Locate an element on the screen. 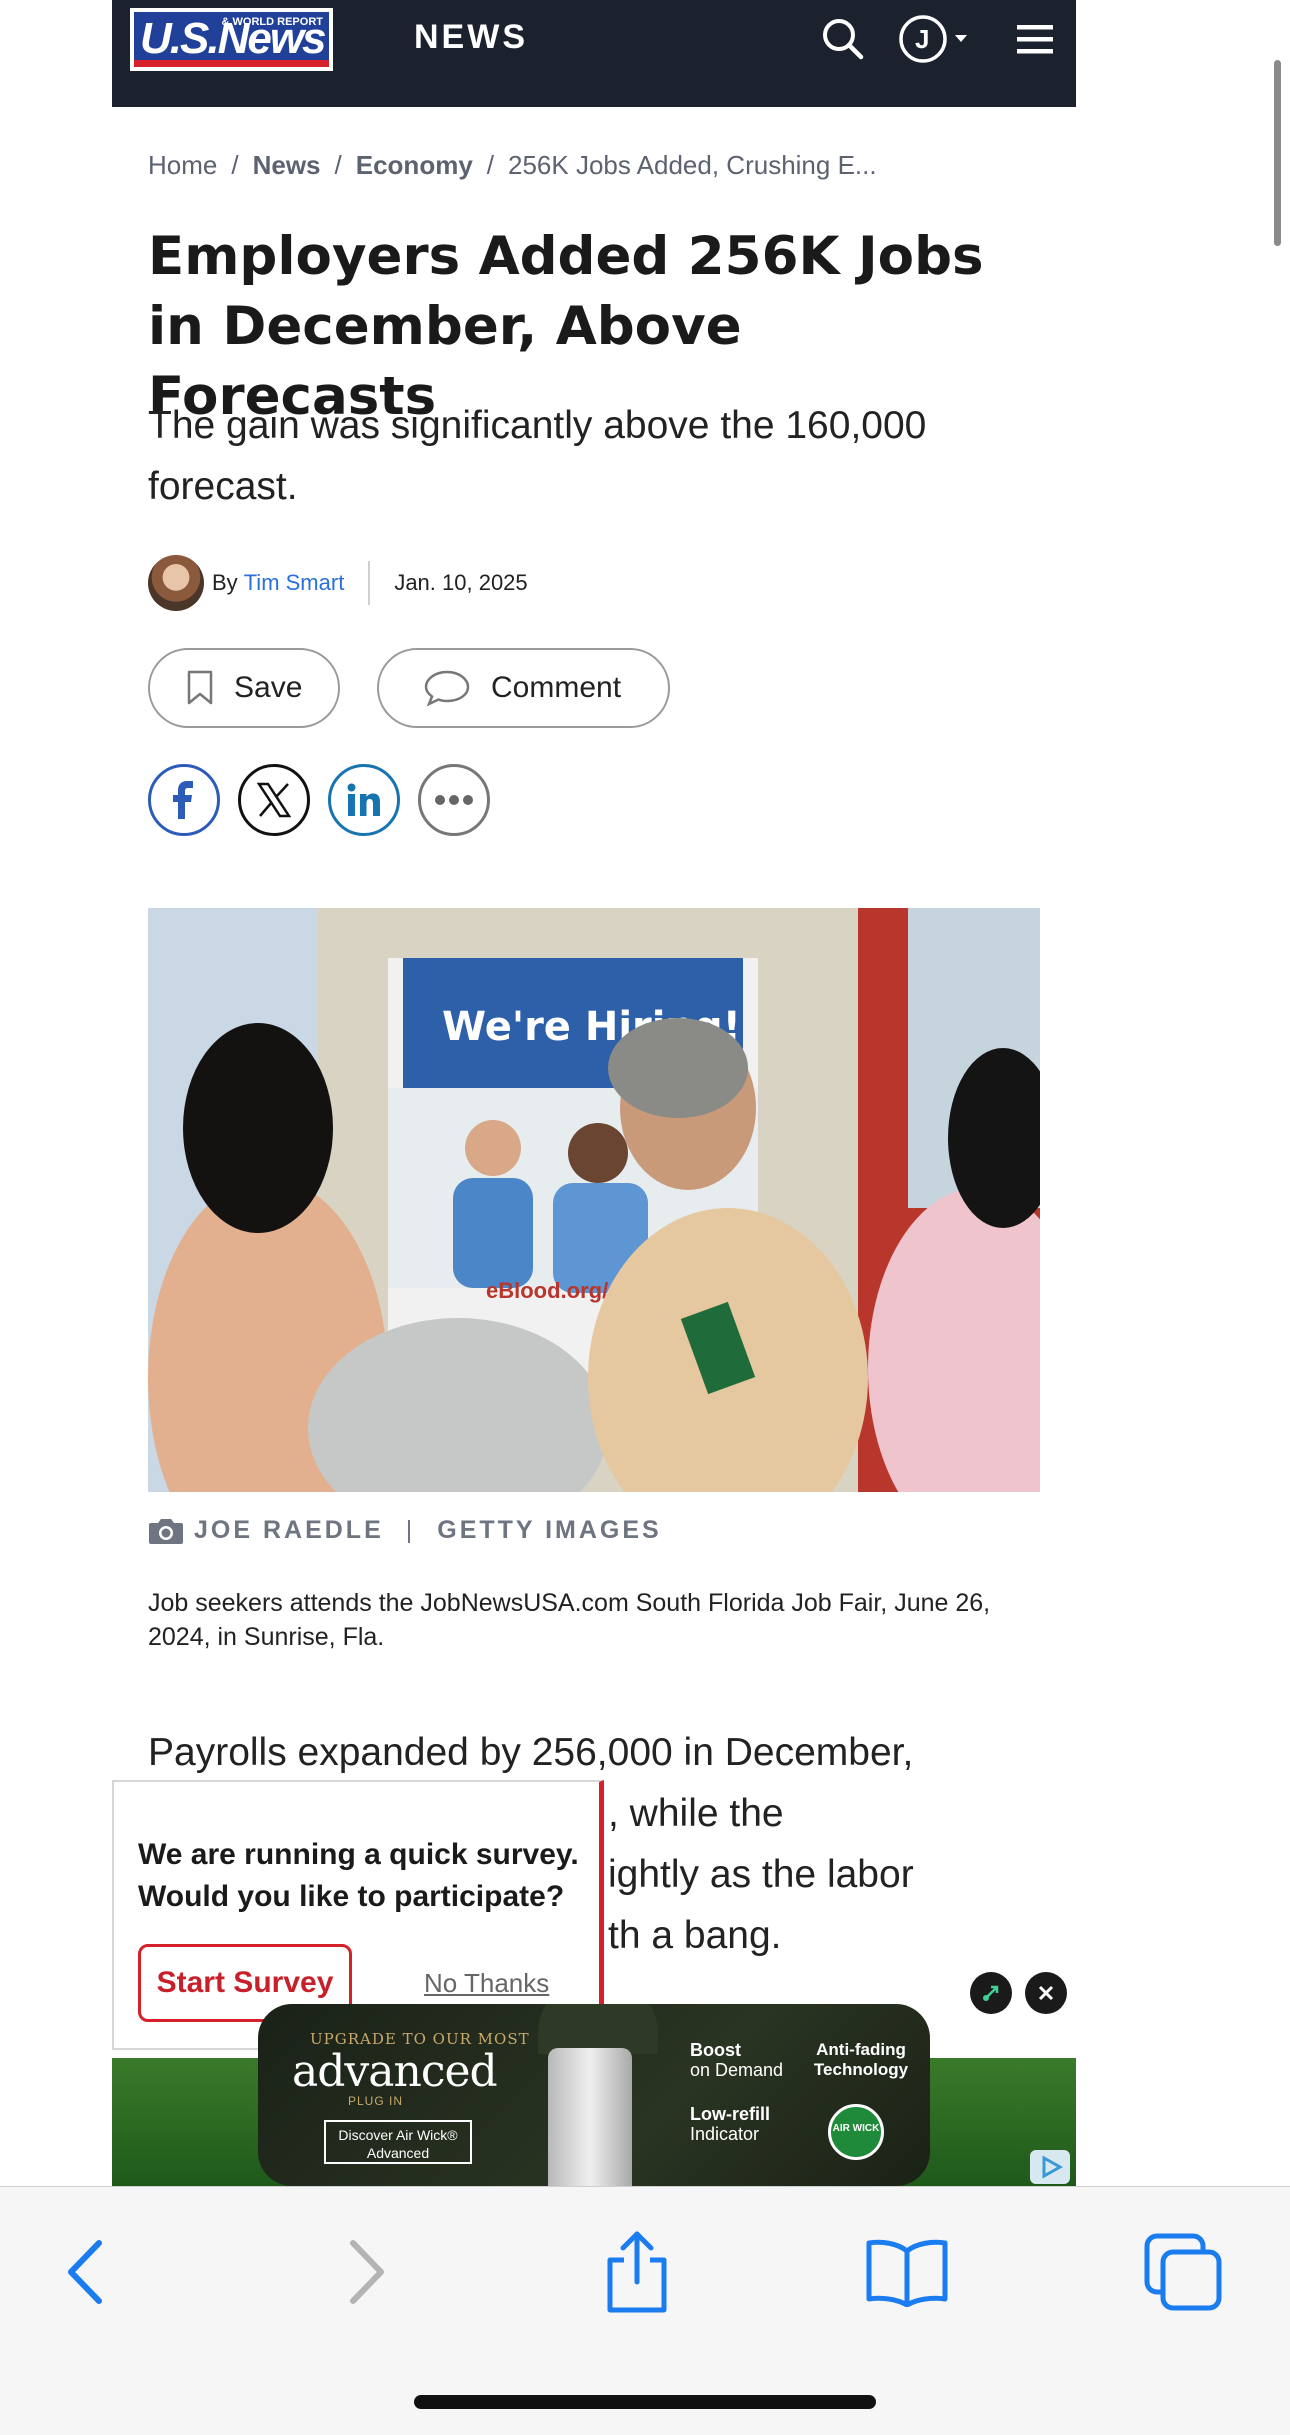  section-name: NEWS is located at coordinates (471, 37).